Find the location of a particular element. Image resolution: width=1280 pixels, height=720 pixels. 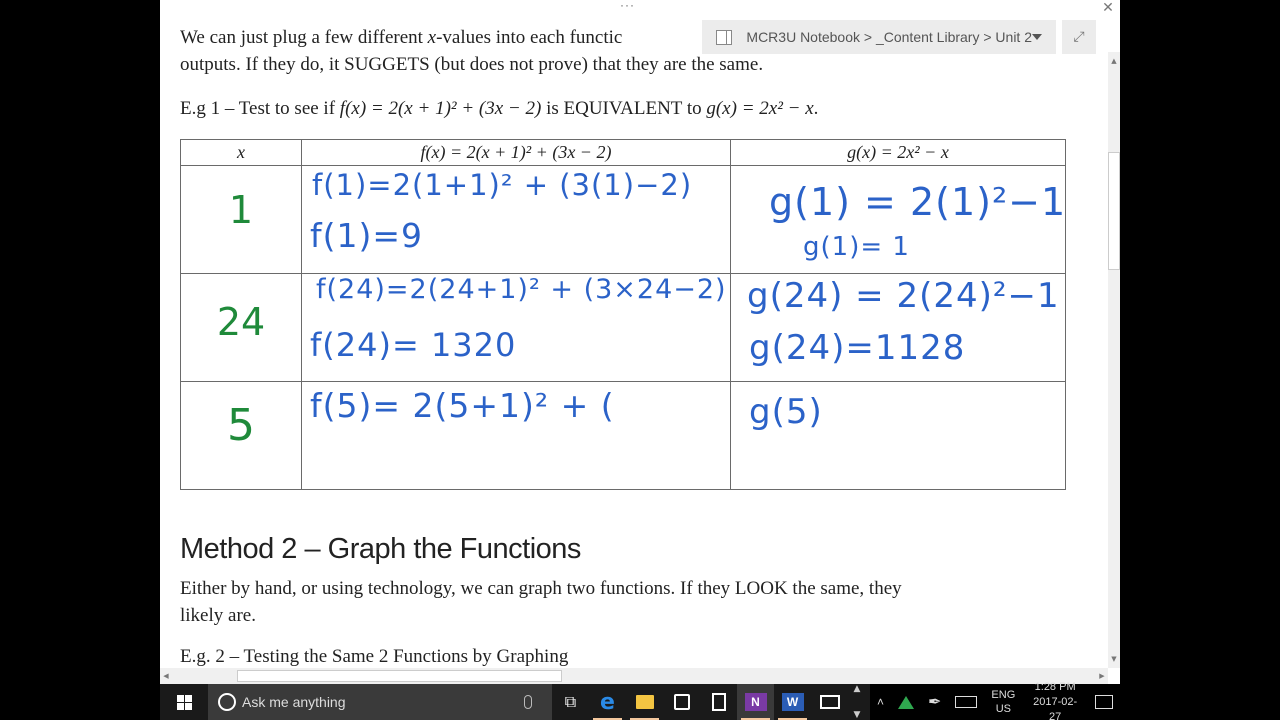

scroll-down-icon: ▼ is located at coordinates (1114, 659).